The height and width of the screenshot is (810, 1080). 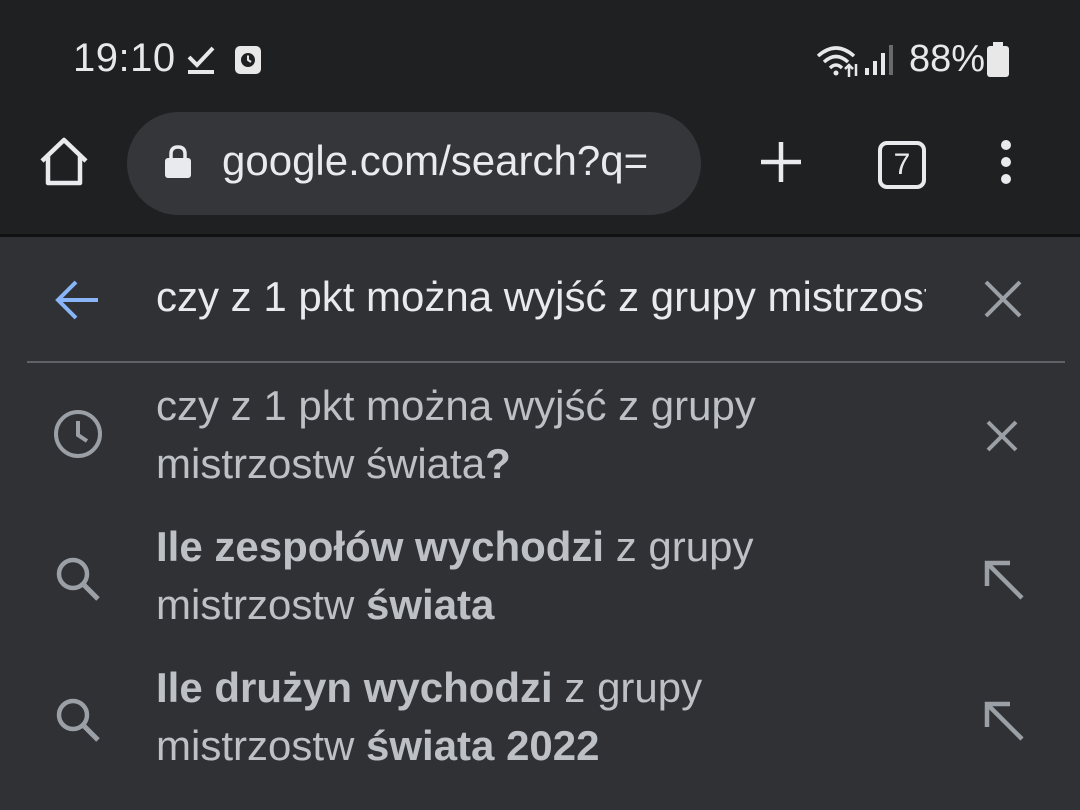 I want to click on bold-segment: świata, so click(x=430, y=604).